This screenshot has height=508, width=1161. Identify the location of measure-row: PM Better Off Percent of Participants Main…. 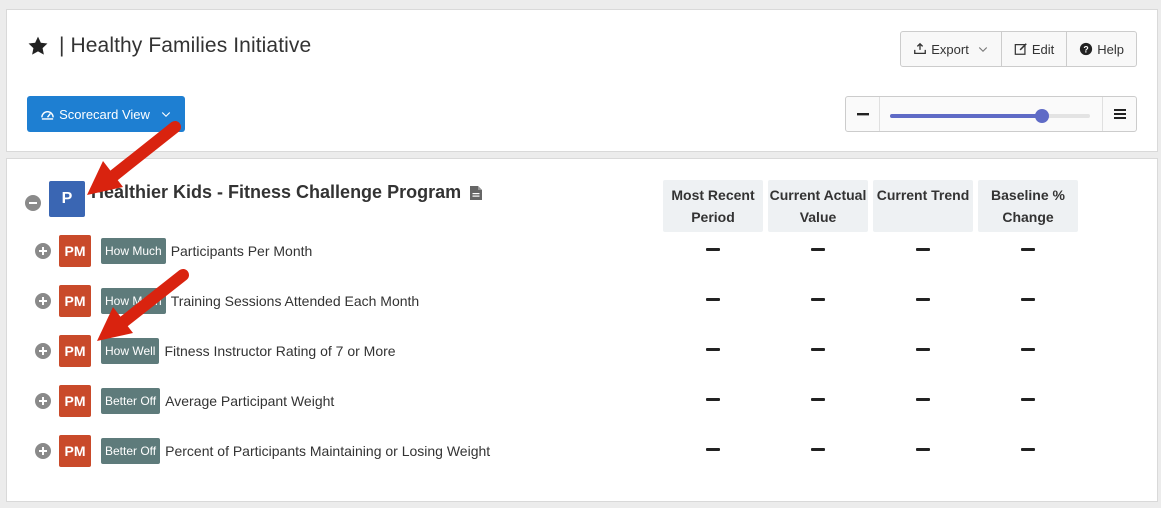
(262, 451).